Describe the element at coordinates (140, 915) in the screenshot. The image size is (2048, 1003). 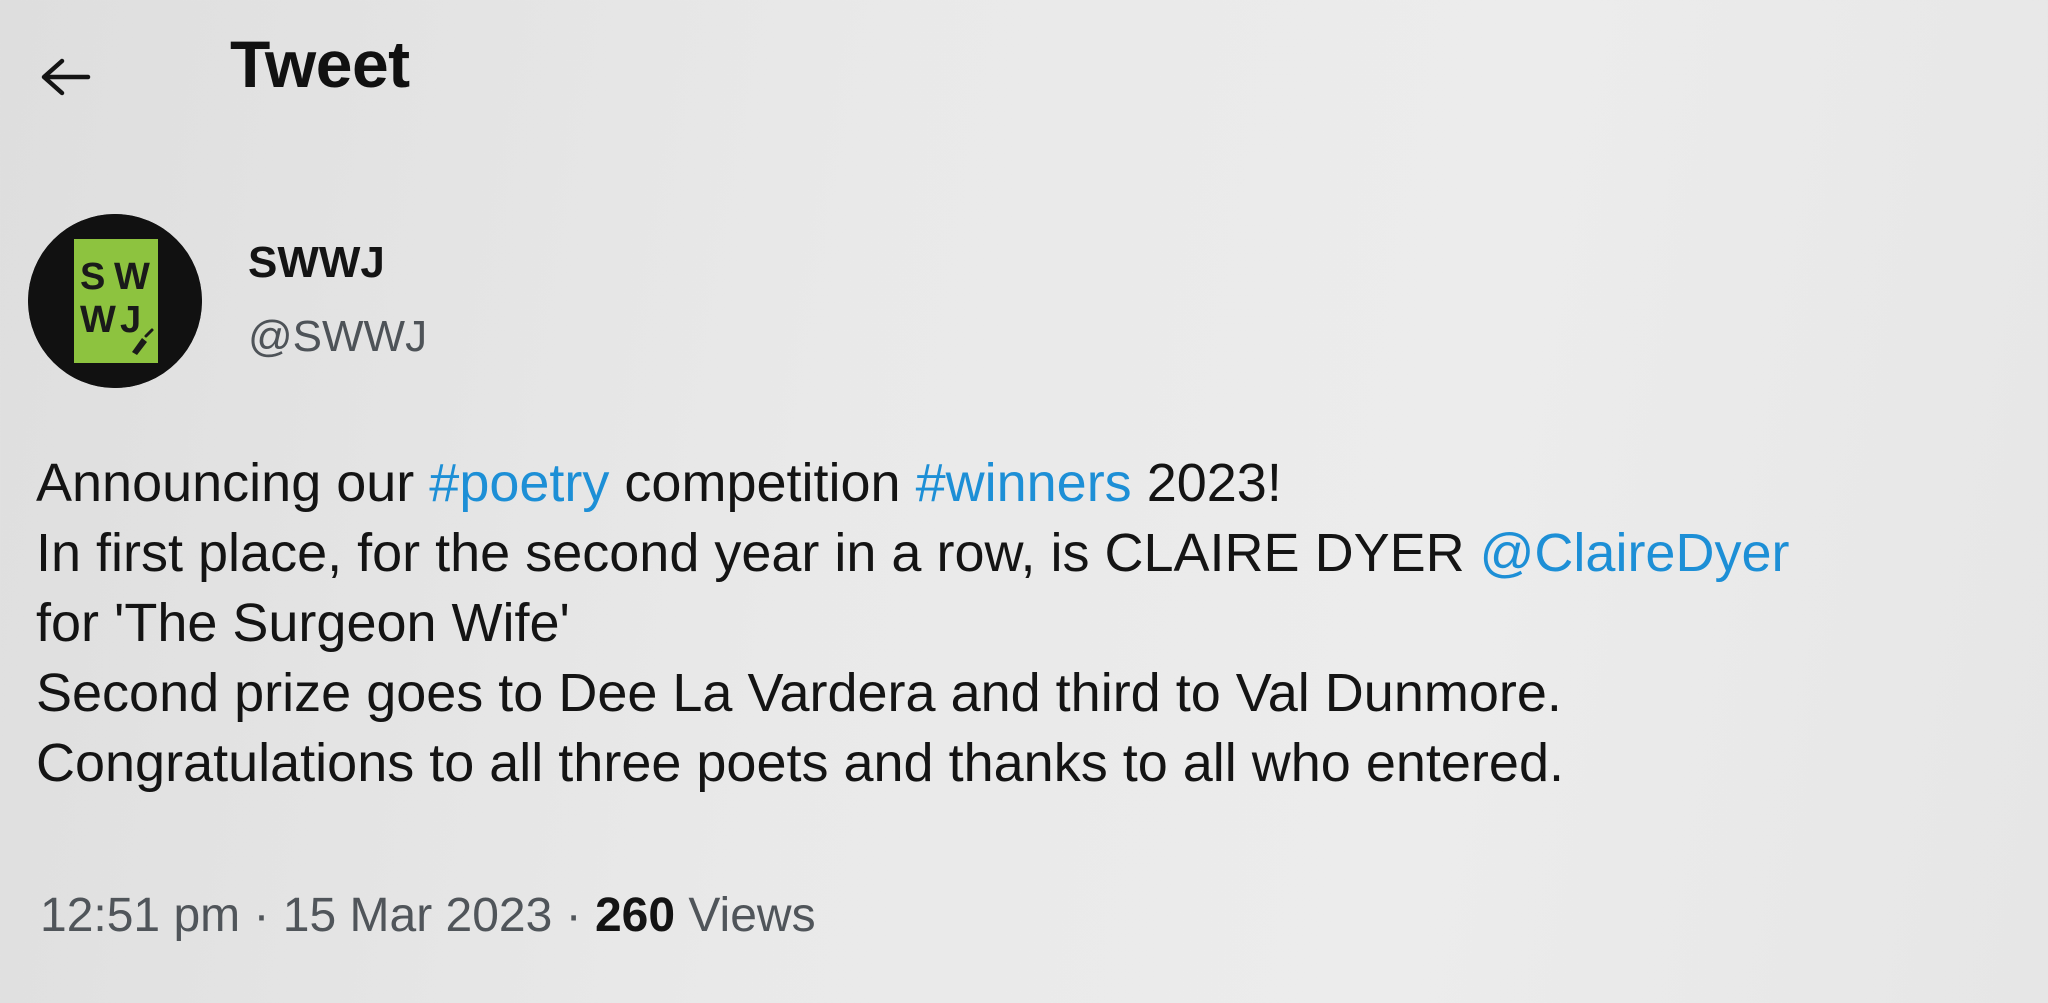
I see `tweet-time-link: 12:51 pm` at that location.